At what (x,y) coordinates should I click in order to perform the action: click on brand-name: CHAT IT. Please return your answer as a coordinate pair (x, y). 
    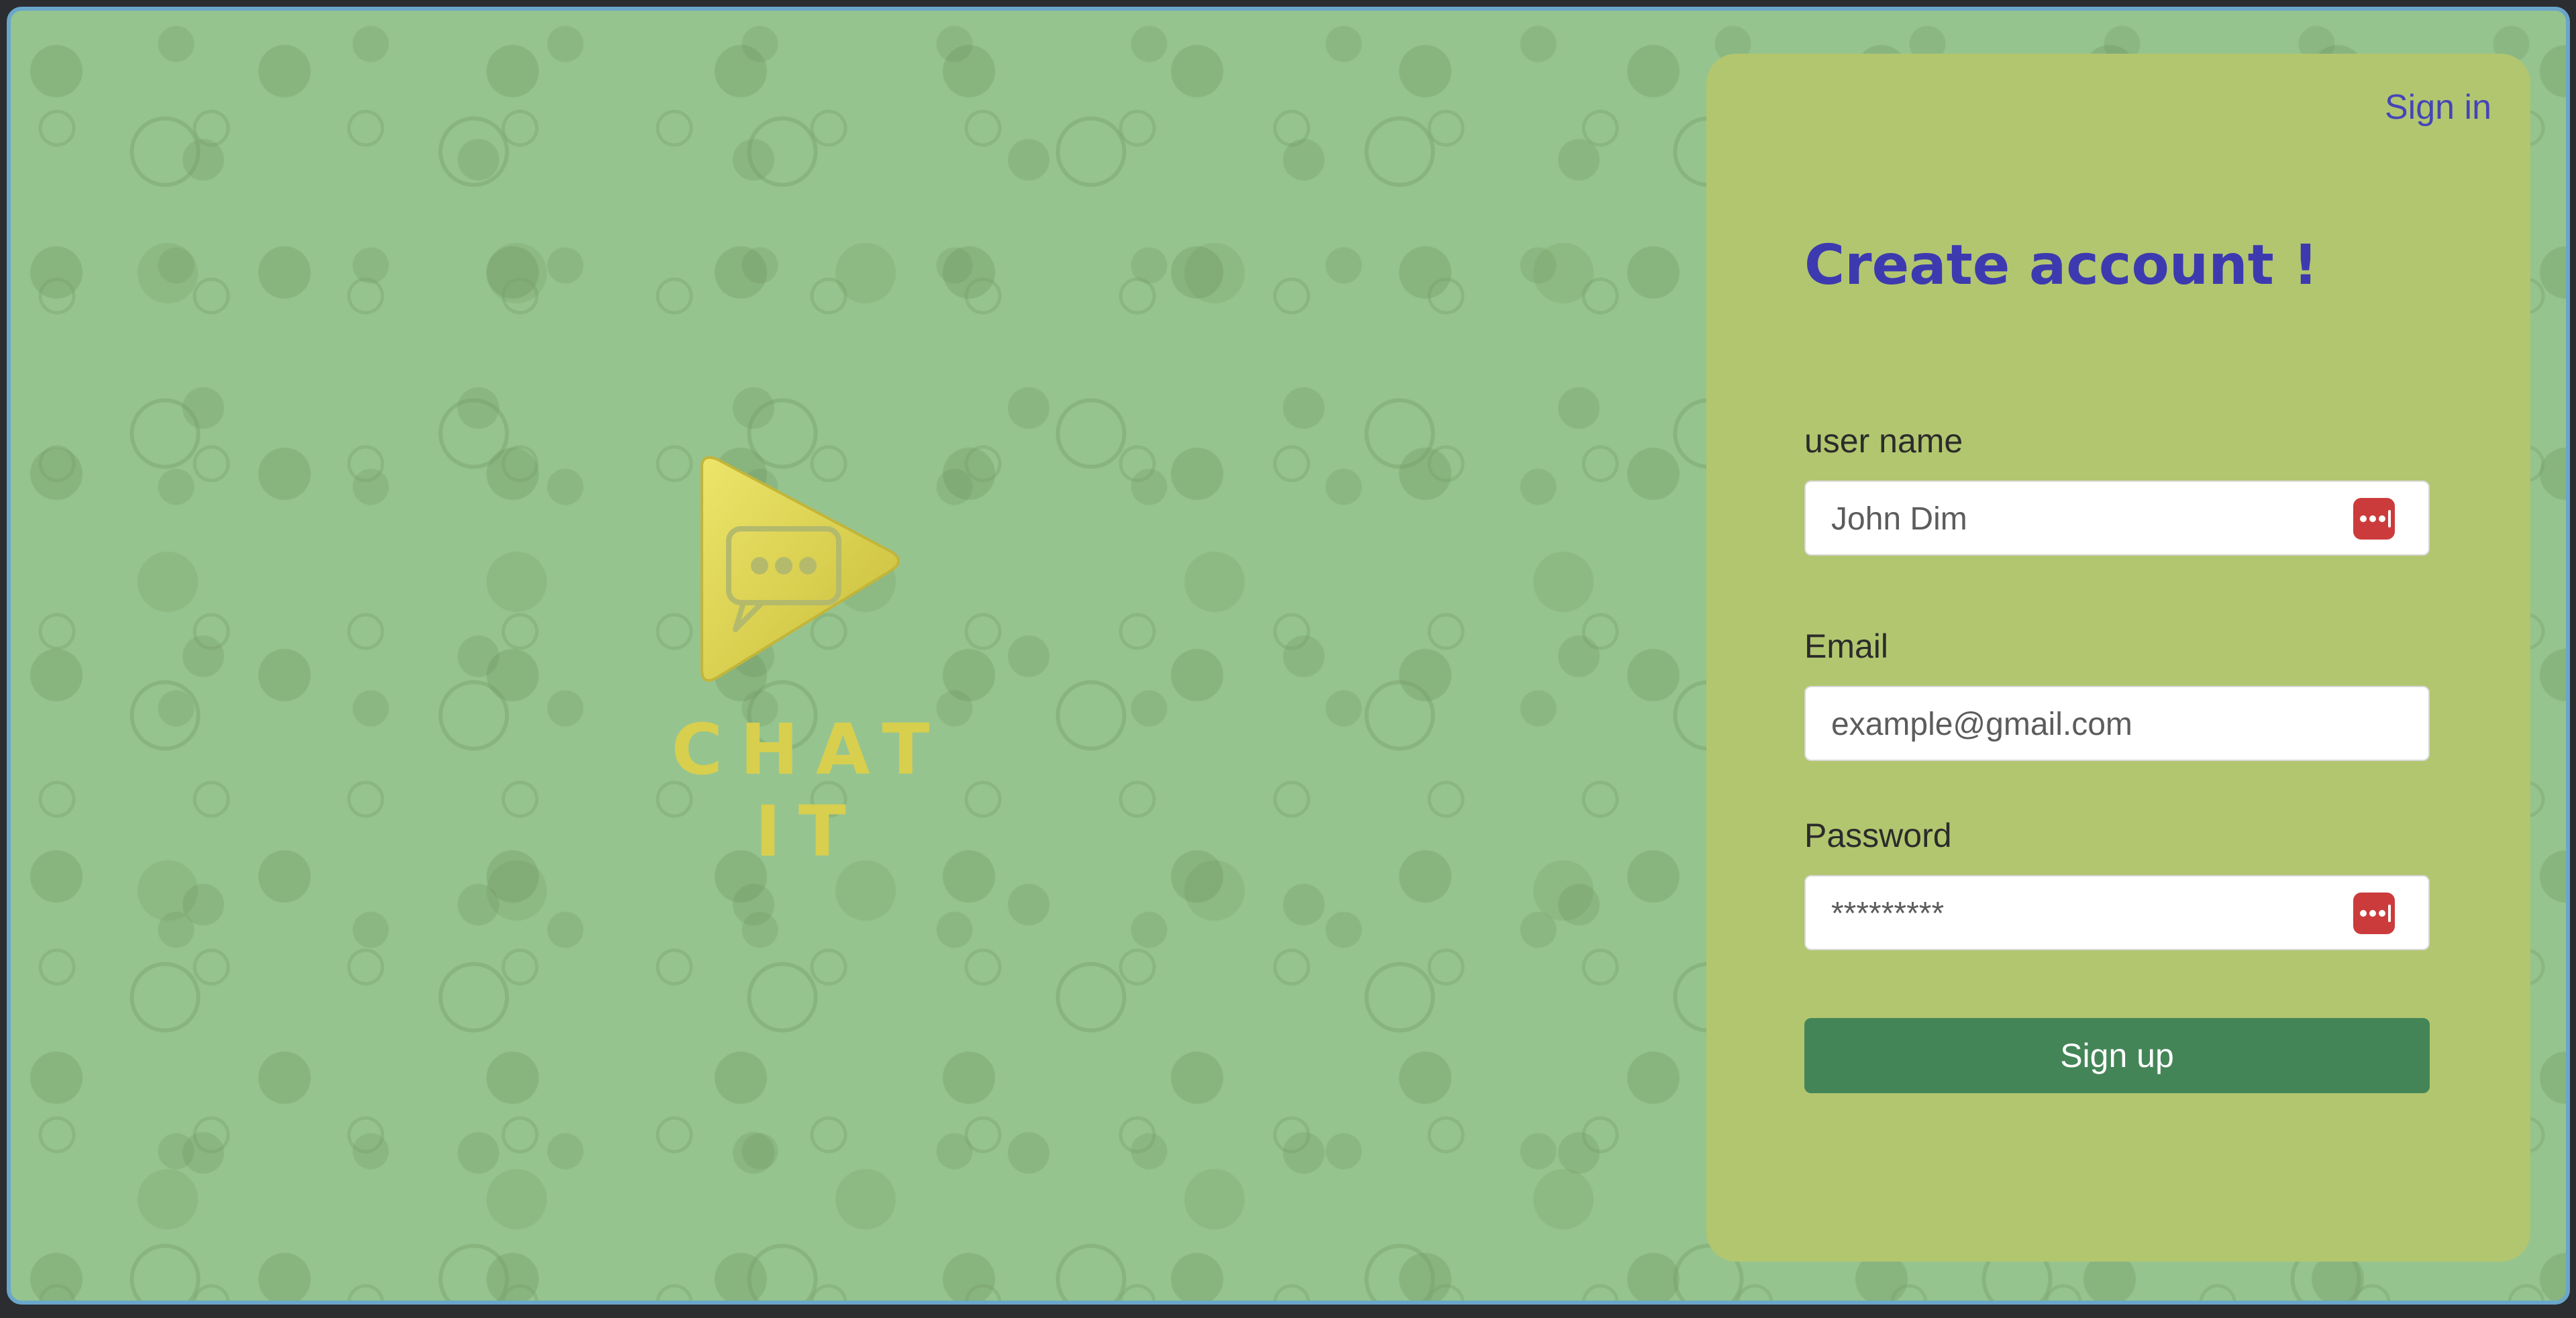
    Looking at the image, I should click on (809, 790).